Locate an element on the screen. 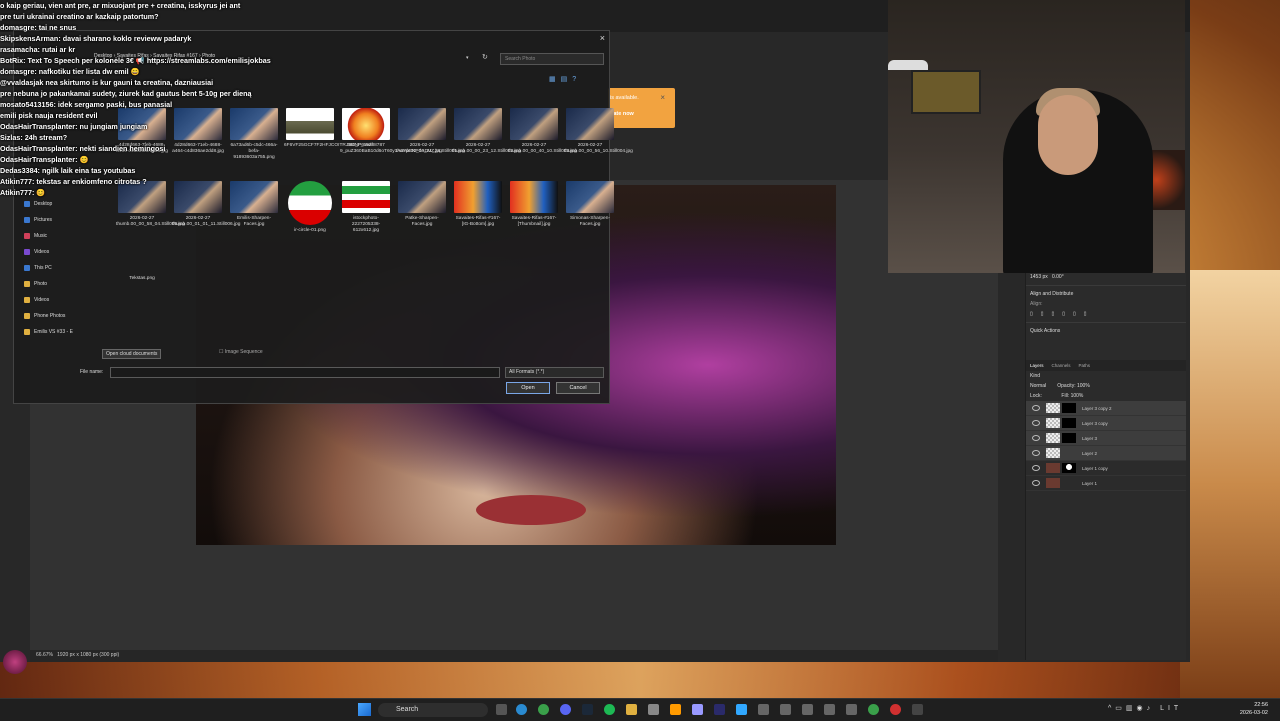 This screenshot has height=721, width=1280. chat-message: domasgre: nafkotiku tier lista dw emil 😄 is located at coordinates (70, 71).